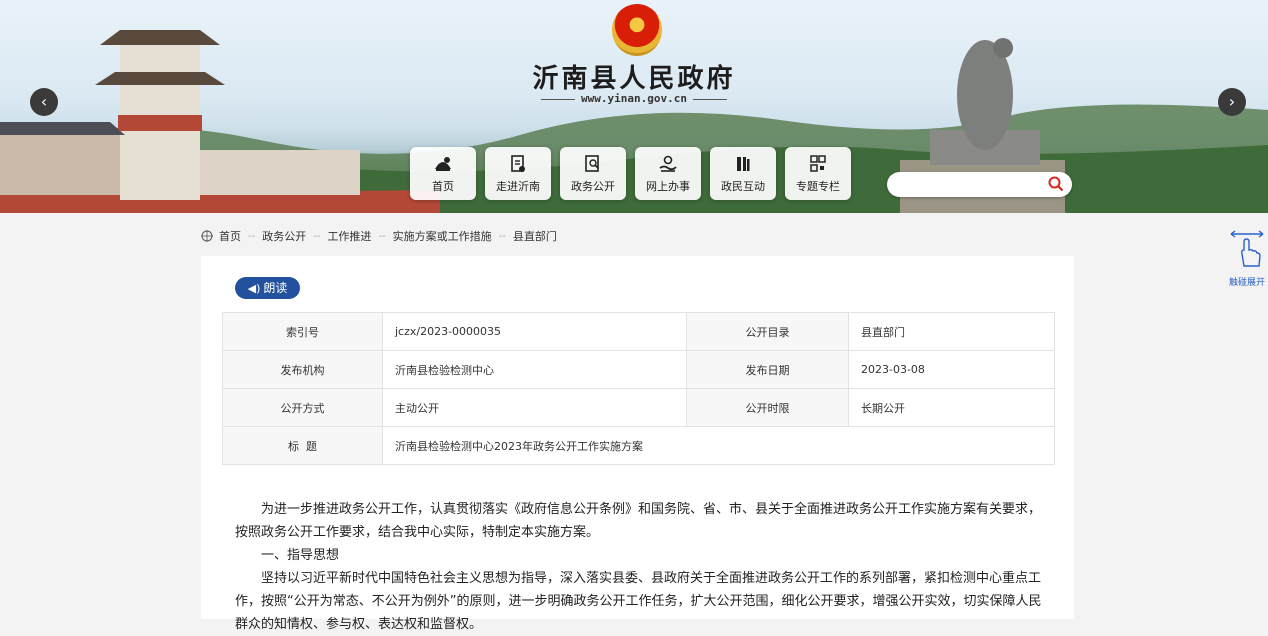 Image resolution: width=1268 pixels, height=636 pixels. I want to click on site-url: www.yinan.gov.cn, so click(634, 98).